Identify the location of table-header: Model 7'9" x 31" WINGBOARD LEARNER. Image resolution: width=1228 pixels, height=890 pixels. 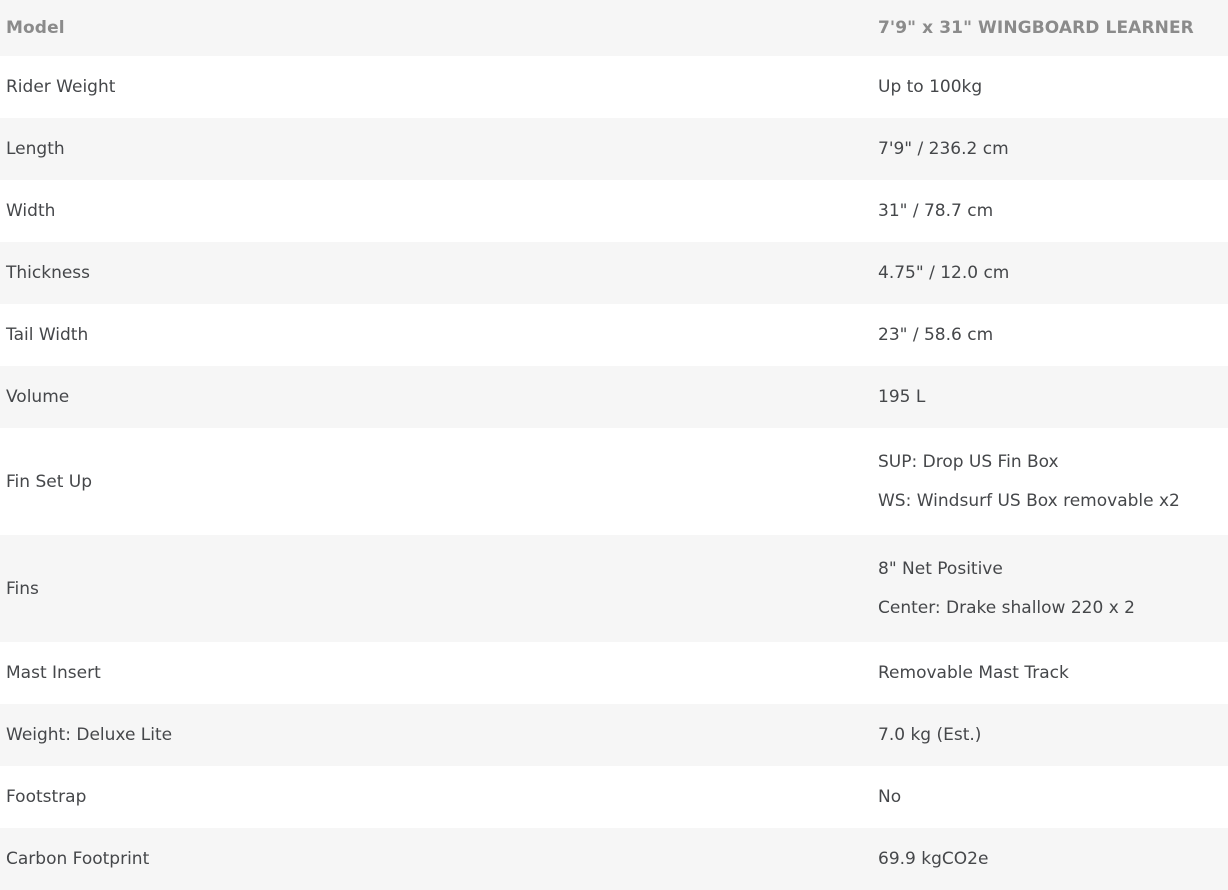
(614, 28).